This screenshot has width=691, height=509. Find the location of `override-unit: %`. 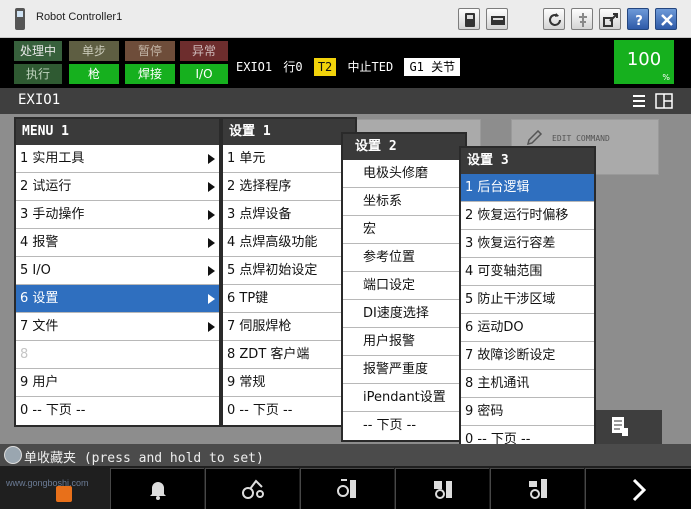

override-unit: % is located at coordinates (666, 77).